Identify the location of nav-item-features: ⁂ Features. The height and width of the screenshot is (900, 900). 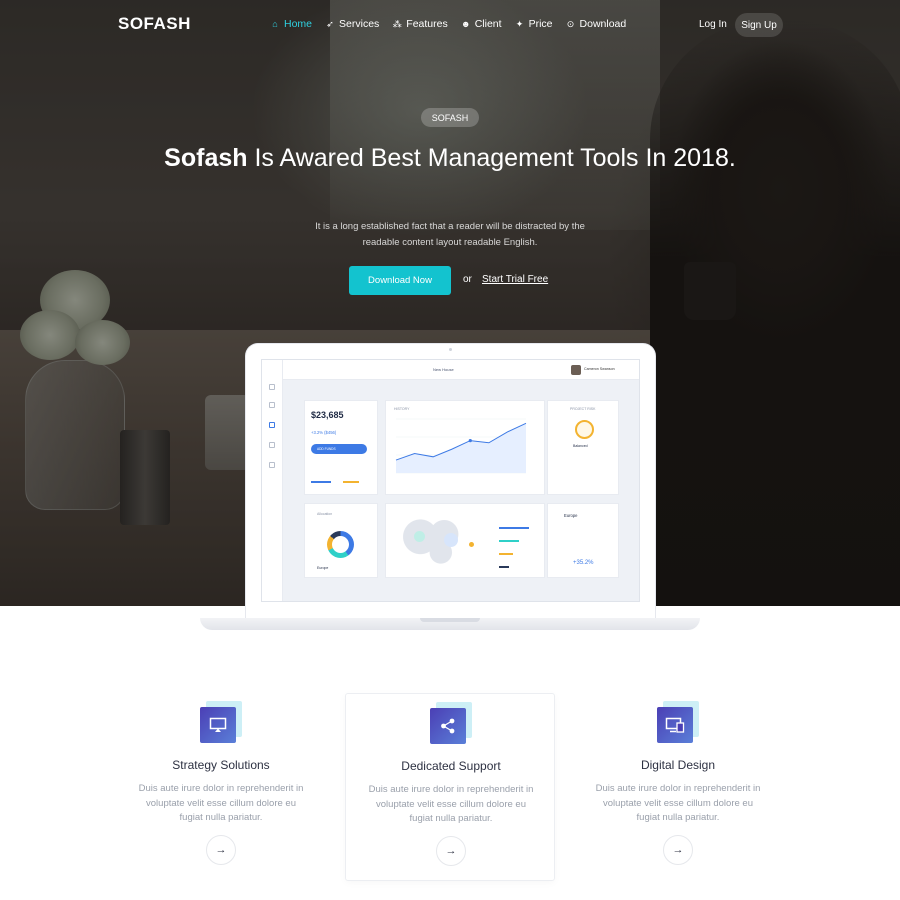
(420, 24).